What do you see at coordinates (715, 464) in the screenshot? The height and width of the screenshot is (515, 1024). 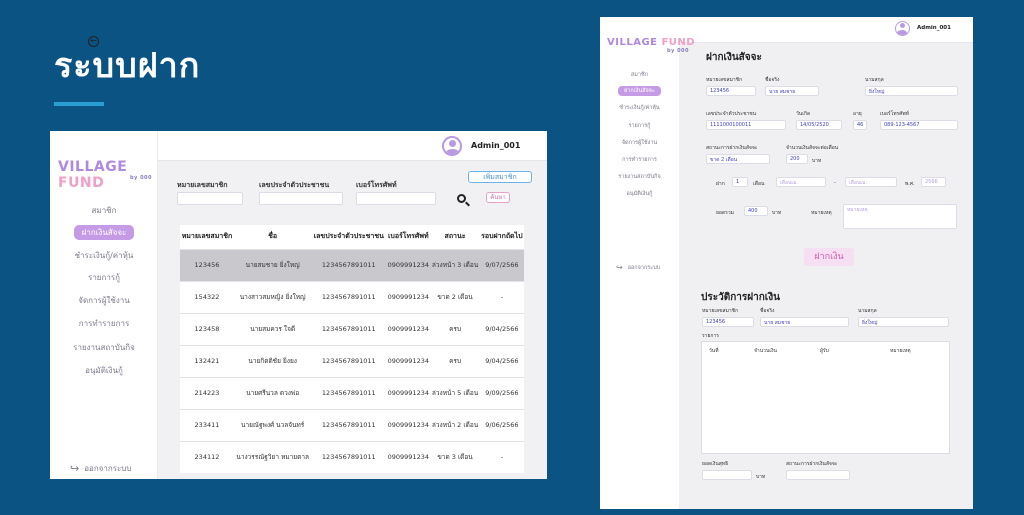 I see `balance-label: ยอดเงินสุทธิ` at bounding box center [715, 464].